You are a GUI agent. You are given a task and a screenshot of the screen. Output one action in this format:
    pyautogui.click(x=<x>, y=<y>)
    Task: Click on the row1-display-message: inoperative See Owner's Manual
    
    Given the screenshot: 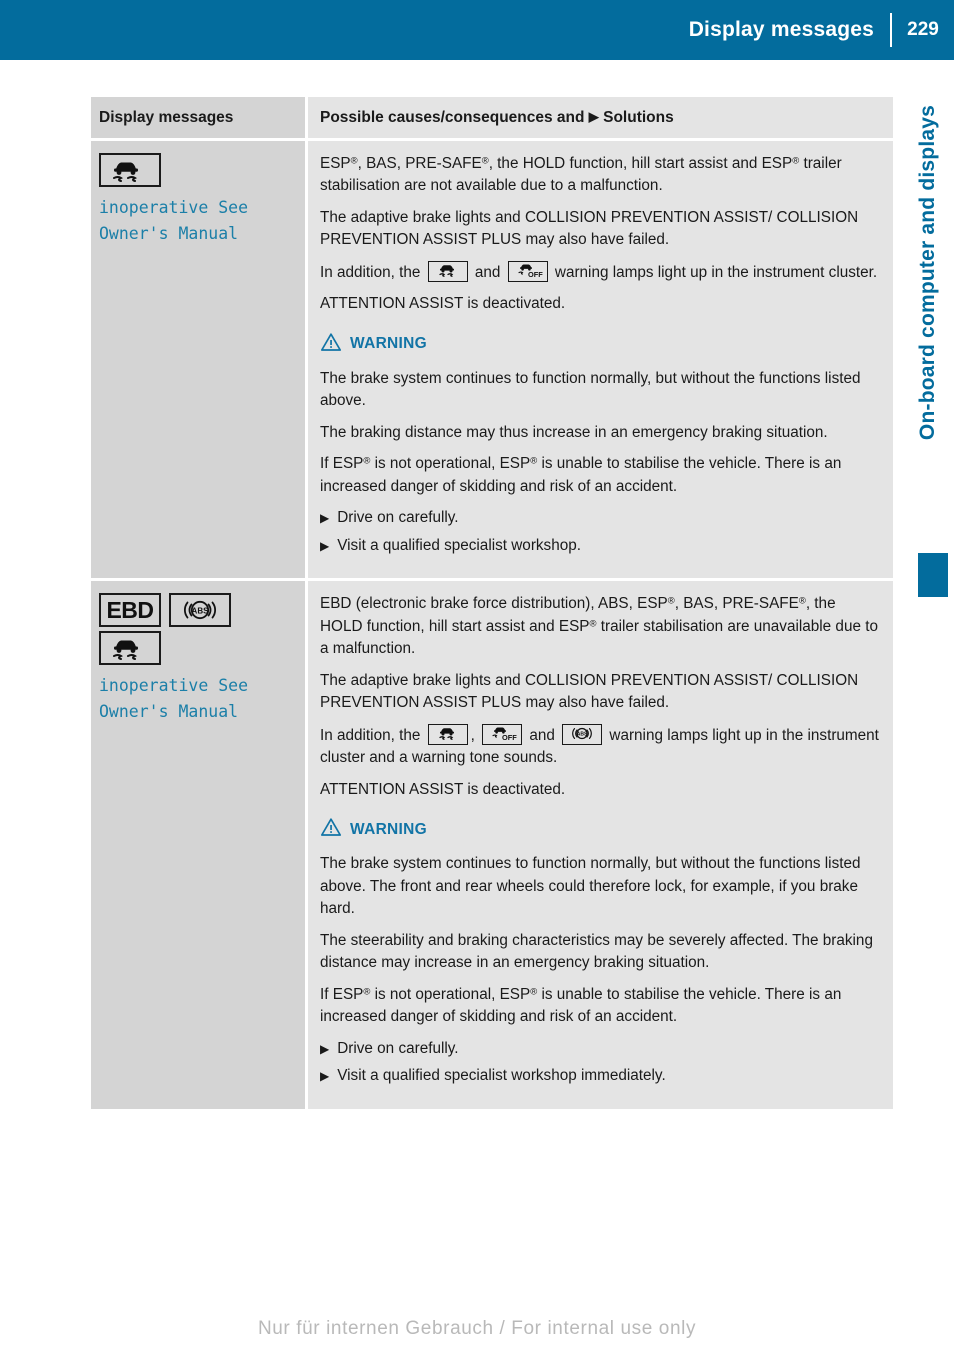 What is the action you would take?
    pyautogui.click(x=174, y=220)
    